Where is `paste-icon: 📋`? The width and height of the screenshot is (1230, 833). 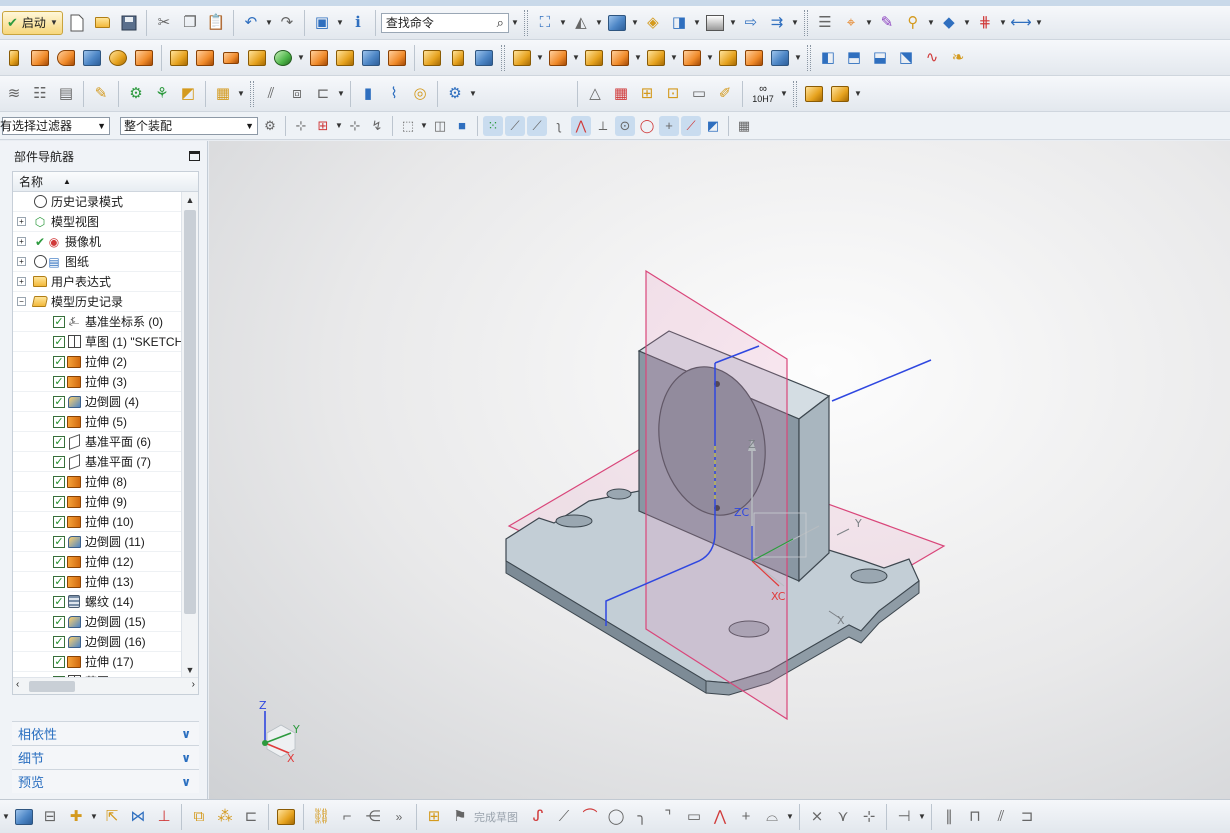 paste-icon: 📋 is located at coordinates (216, 23).